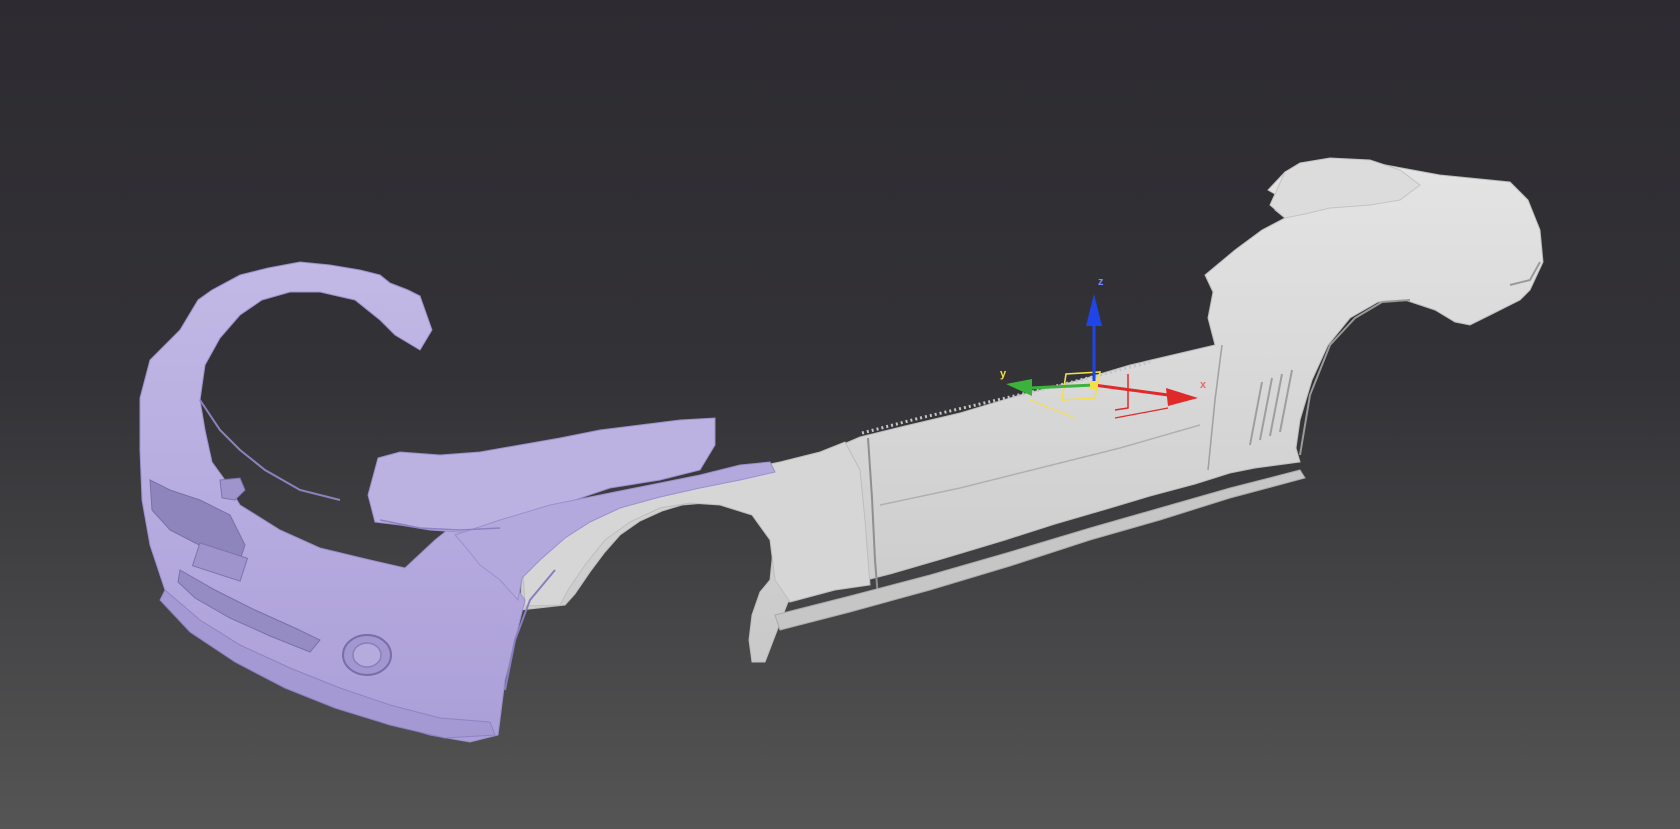  Describe the element at coordinates (1094, 385) in the screenshot. I see `gizmo-center` at that location.